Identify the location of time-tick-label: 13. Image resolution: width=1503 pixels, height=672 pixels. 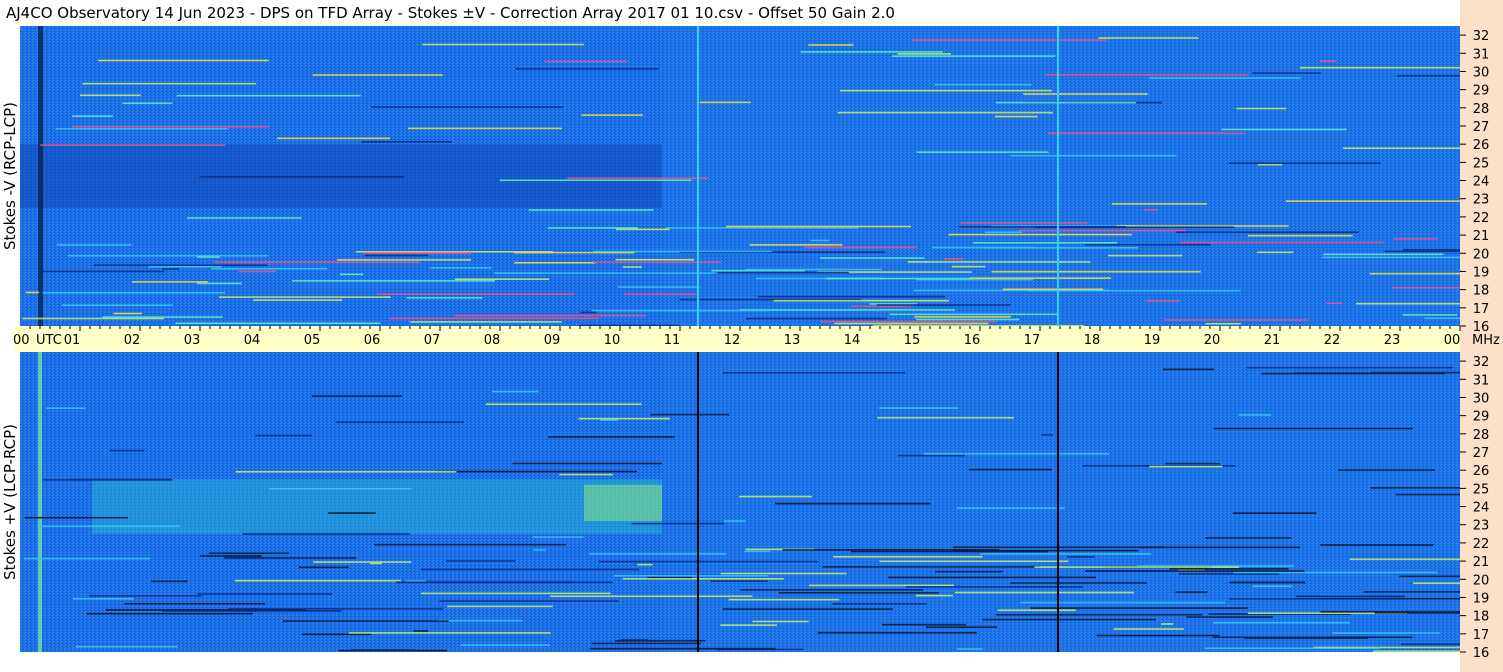
(792, 340).